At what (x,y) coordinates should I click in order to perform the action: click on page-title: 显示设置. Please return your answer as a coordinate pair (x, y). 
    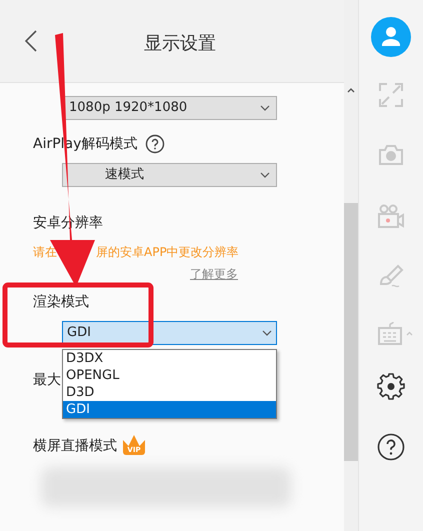
    Looking at the image, I should click on (180, 44).